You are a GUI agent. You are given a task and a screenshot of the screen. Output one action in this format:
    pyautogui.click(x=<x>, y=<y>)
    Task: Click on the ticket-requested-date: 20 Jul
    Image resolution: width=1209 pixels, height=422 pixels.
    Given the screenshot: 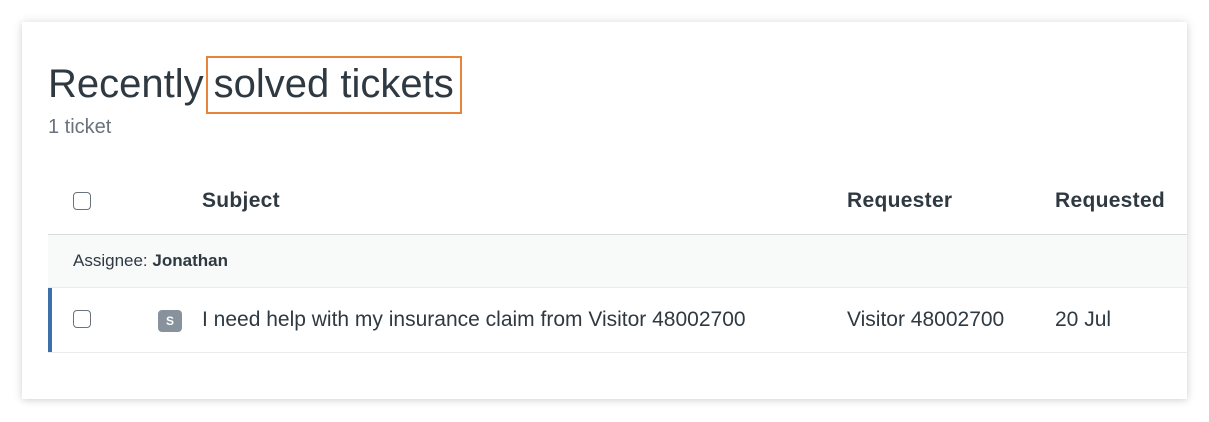 What is the action you would take?
    pyautogui.click(x=1083, y=319)
    